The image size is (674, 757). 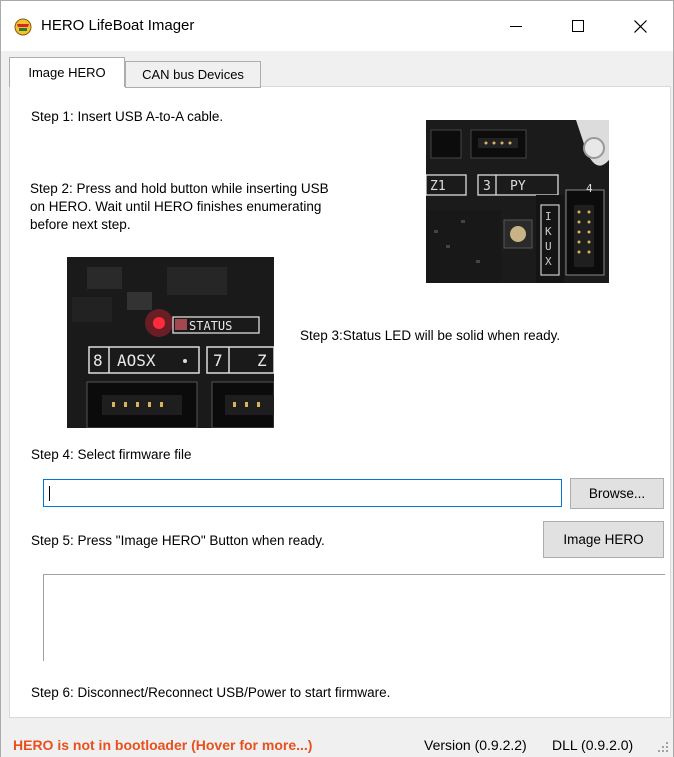 What do you see at coordinates (262, 360) in the screenshot?
I see `board-label-z: Z` at bounding box center [262, 360].